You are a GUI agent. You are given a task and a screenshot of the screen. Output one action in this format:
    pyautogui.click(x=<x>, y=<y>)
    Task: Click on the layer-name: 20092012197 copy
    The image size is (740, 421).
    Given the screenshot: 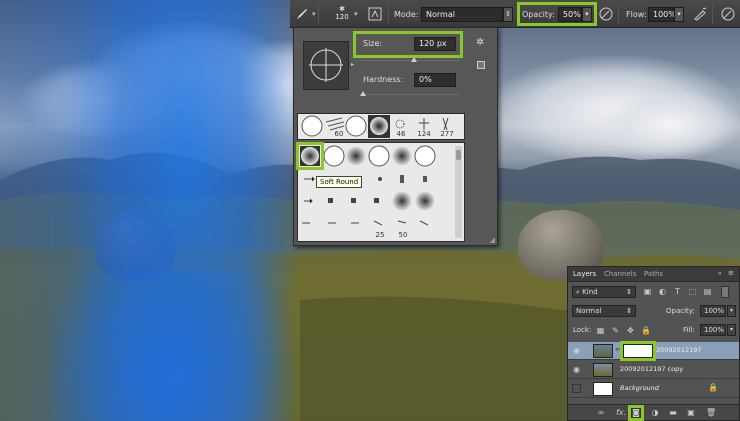 What is the action you would take?
    pyautogui.click(x=651, y=369)
    